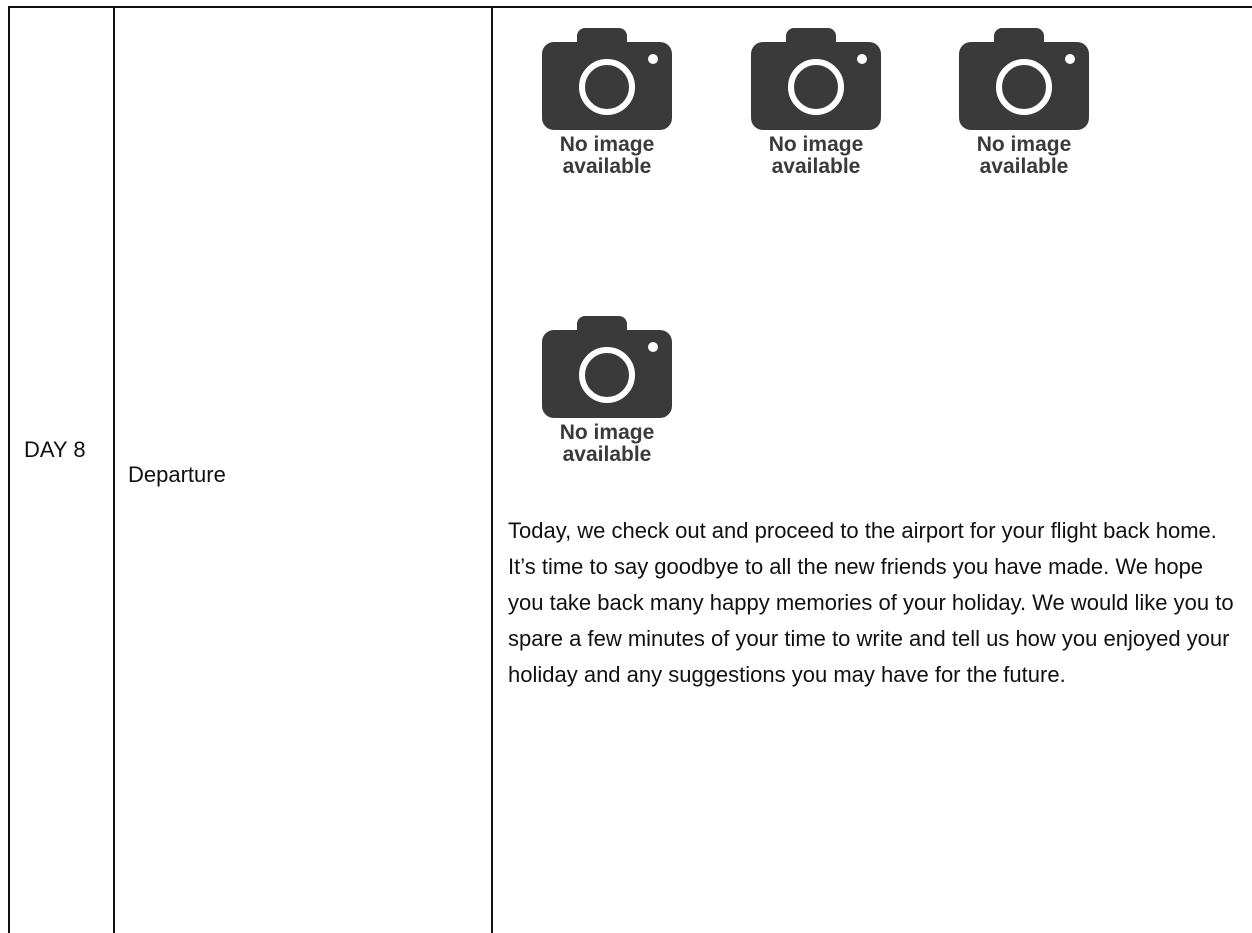  What do you see at coordinates (630, 7) in the screenshot?
I see `table-top-border` at bounding box center [630, 7].